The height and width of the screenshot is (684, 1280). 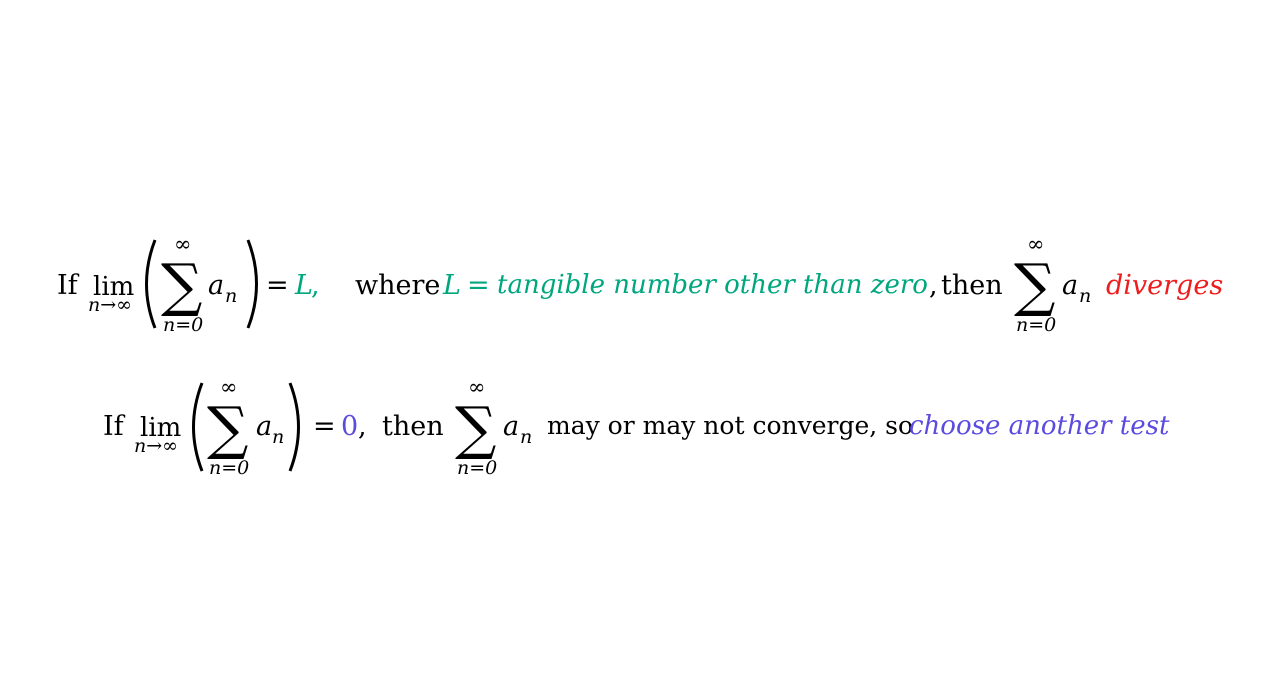 What do you see at coordinates (712, 285) in the screenshot?
I see `definition-text: tangible number other than zero` at bounding box center [712, 285].